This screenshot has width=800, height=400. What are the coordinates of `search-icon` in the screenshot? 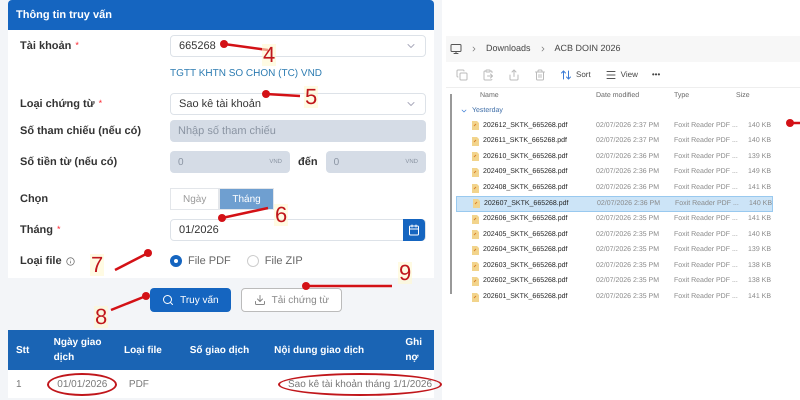 It's located at (168, 300).